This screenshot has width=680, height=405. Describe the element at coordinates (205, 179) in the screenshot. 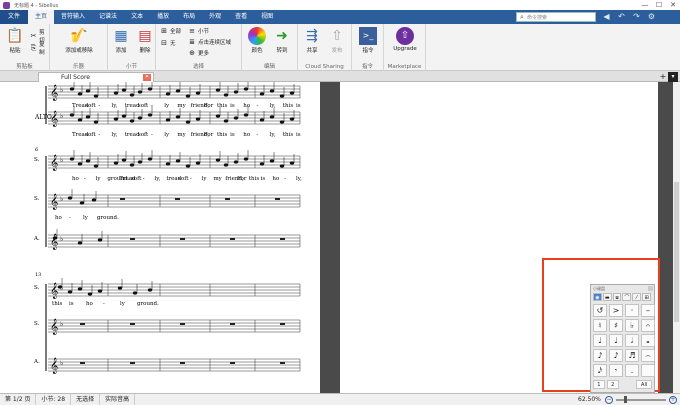

I see `lyric-syllable: ly` at that location.